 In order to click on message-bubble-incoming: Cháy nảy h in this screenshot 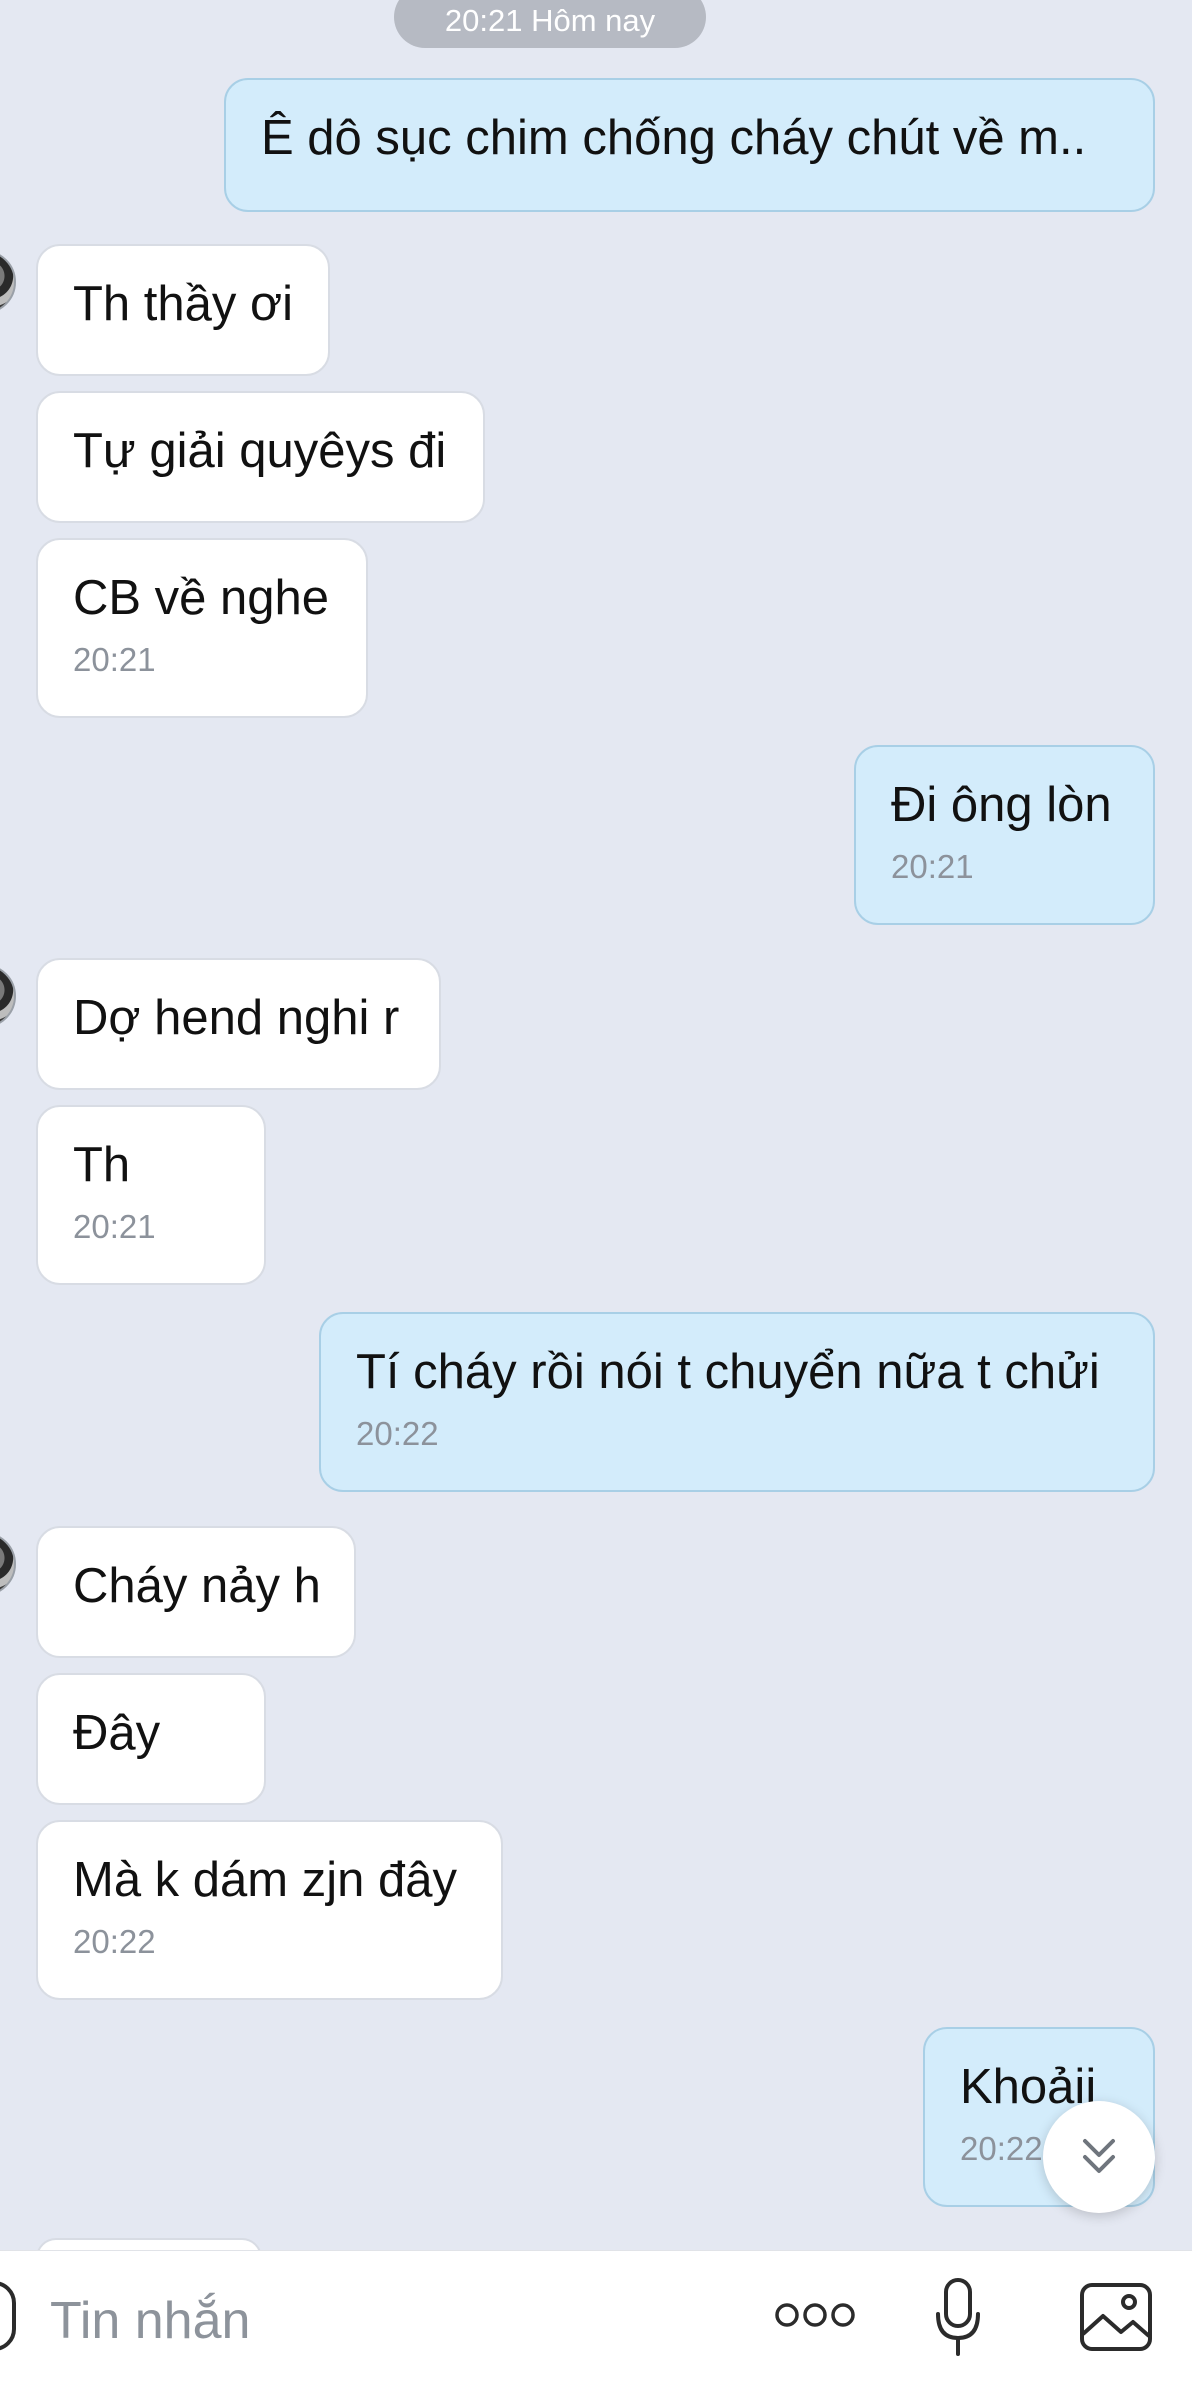, I will do `click(196, 1592)`.